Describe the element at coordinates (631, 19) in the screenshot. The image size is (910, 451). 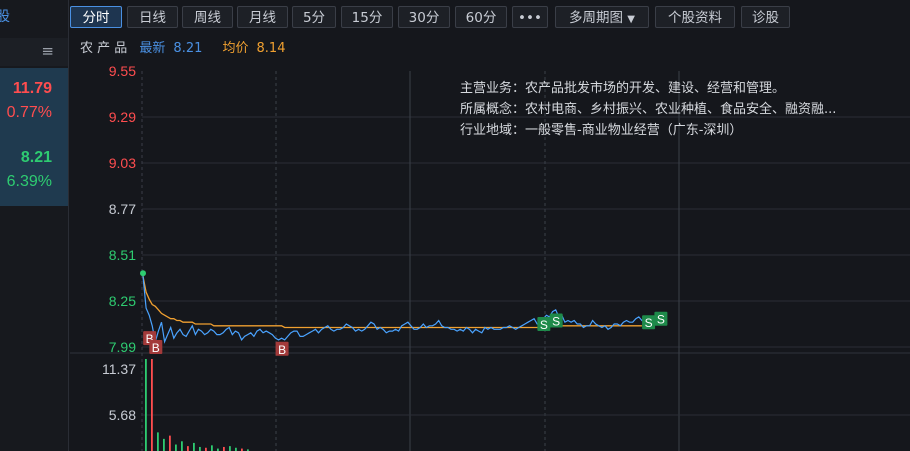
I see `chevron-down-icon: ▼` at that location.